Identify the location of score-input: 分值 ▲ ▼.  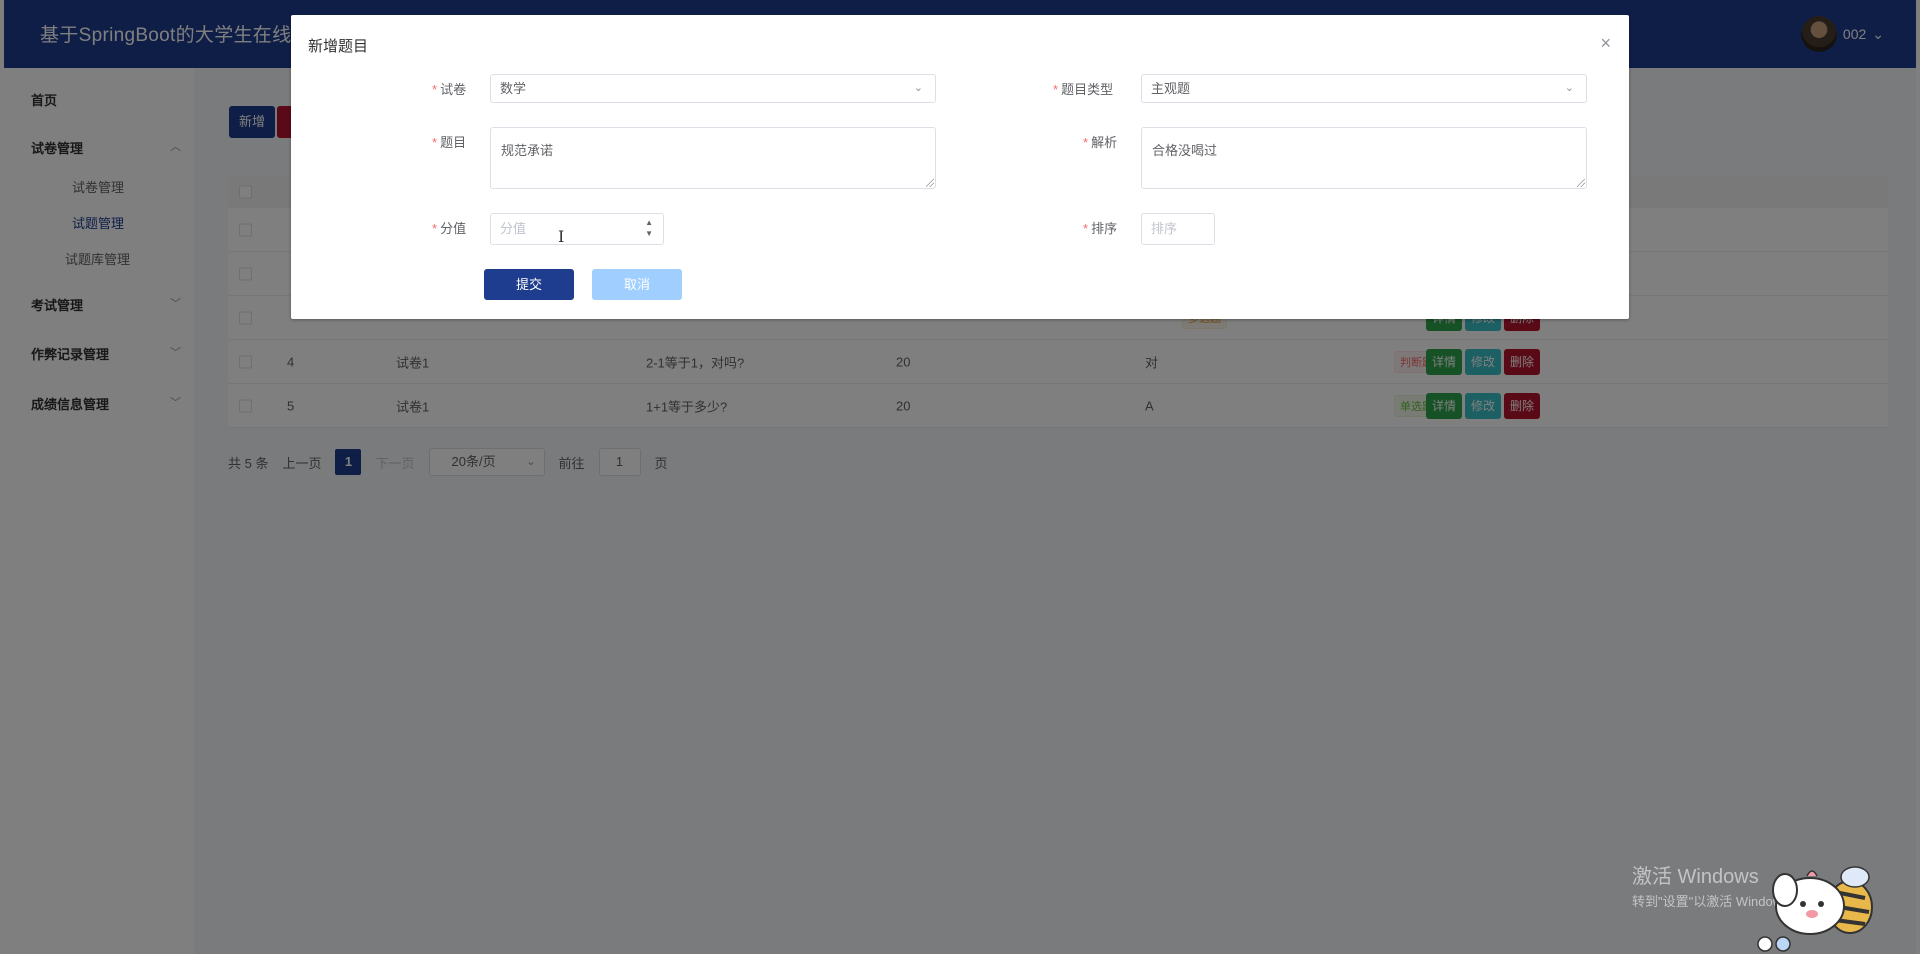
(577, 229).